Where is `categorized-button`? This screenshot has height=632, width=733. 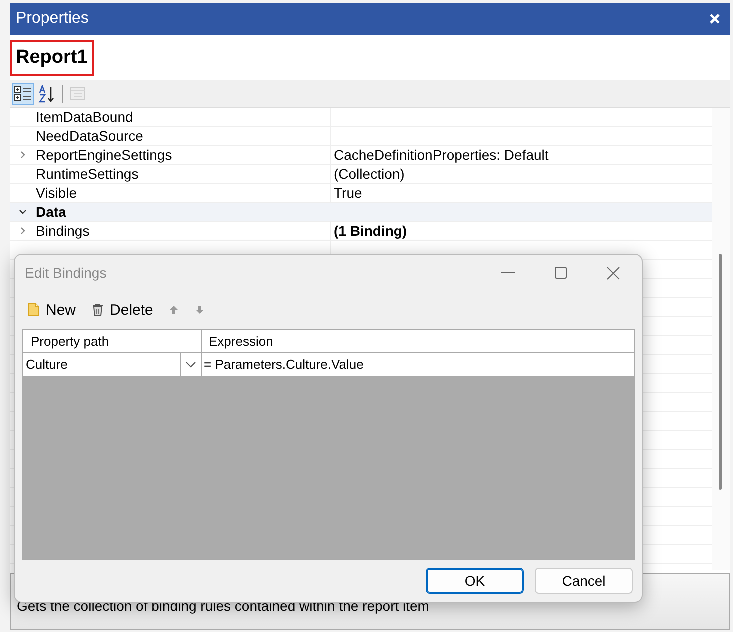 categorized-button is located at coordinates (23, 93).